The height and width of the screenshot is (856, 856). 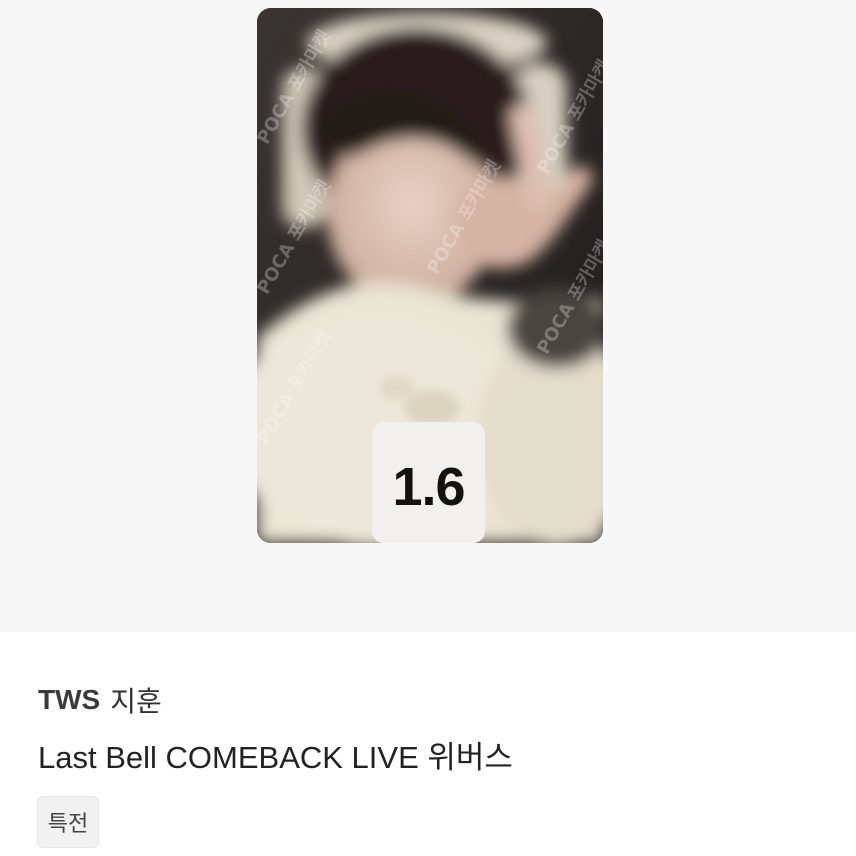 What do you see at coordinates (428, 486) in the screenshot?
I see `price-sticker-label: 1.6` at bounding box center [428, 486].